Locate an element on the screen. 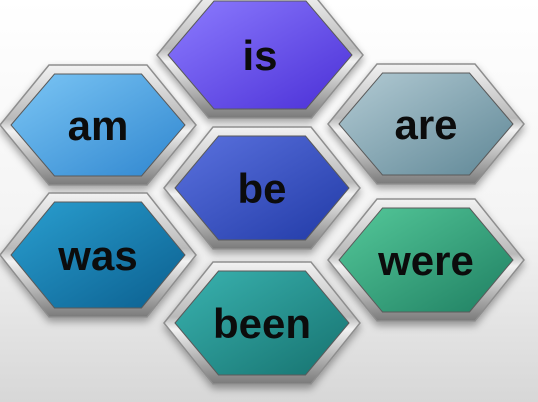  hexagon-be: be is located at coordinates (262, 188).